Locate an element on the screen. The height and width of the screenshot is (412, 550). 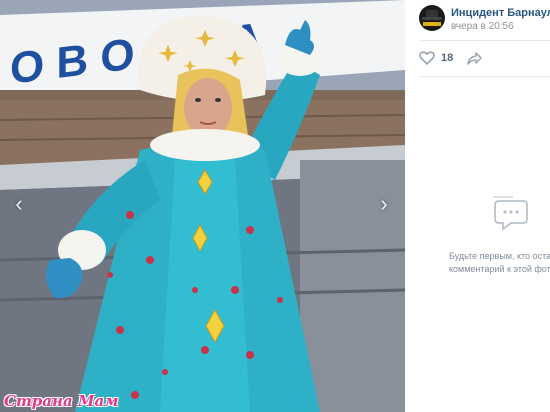
post-actions: 18 is located at coordinates (450, 58).